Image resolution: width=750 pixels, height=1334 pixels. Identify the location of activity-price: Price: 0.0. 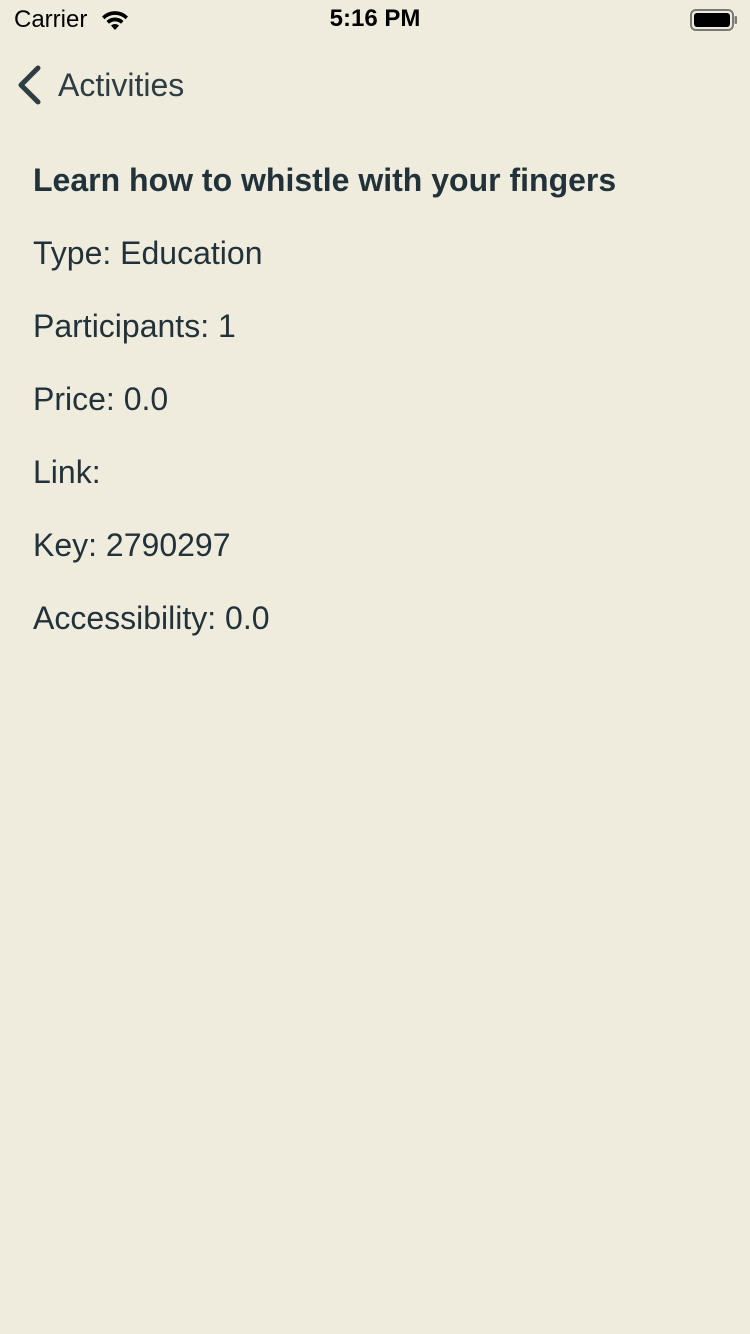
(101, 399).